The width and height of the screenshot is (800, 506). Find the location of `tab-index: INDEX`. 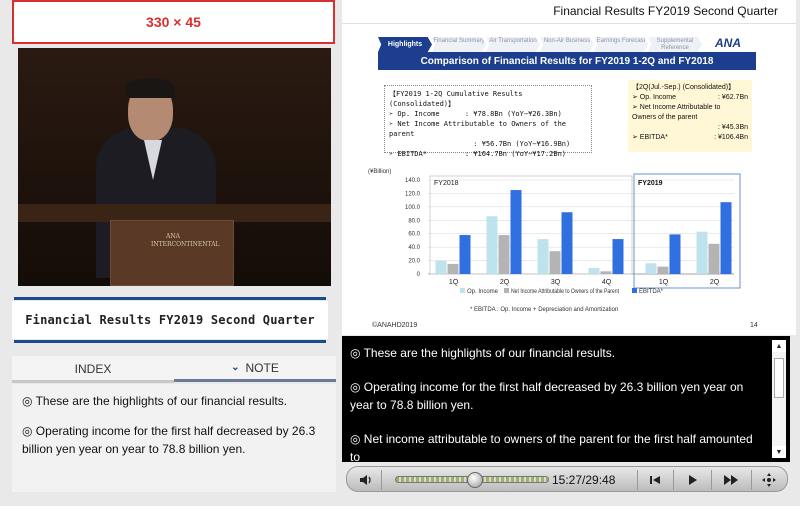

tab-index: INDEX is located at coordinates (93, 369).